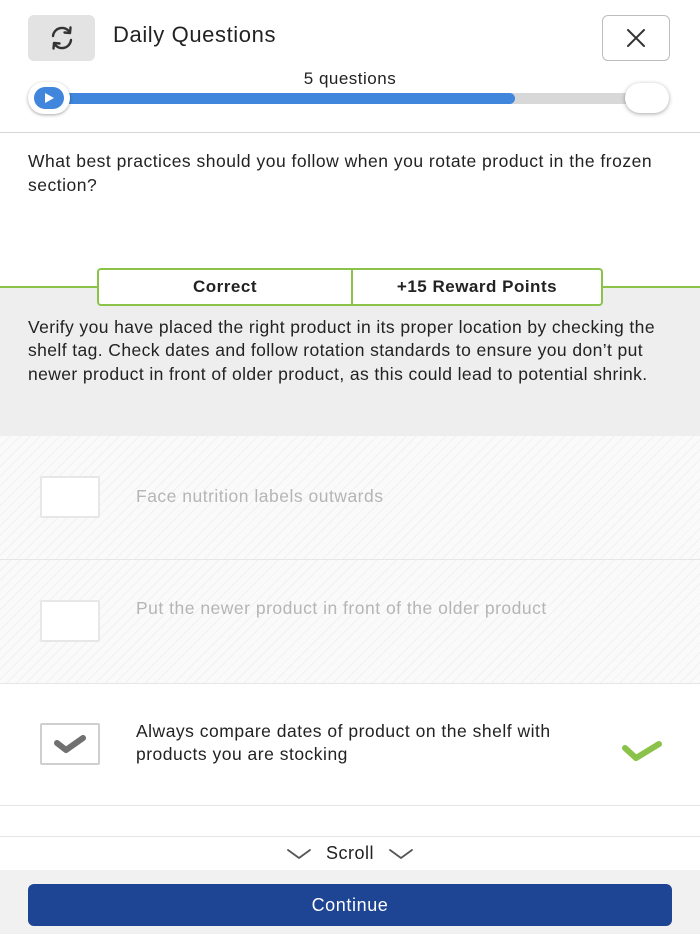 This screenshot has height=934, width=700. I want to click on footer-bar: Continue, so click(350, 902).